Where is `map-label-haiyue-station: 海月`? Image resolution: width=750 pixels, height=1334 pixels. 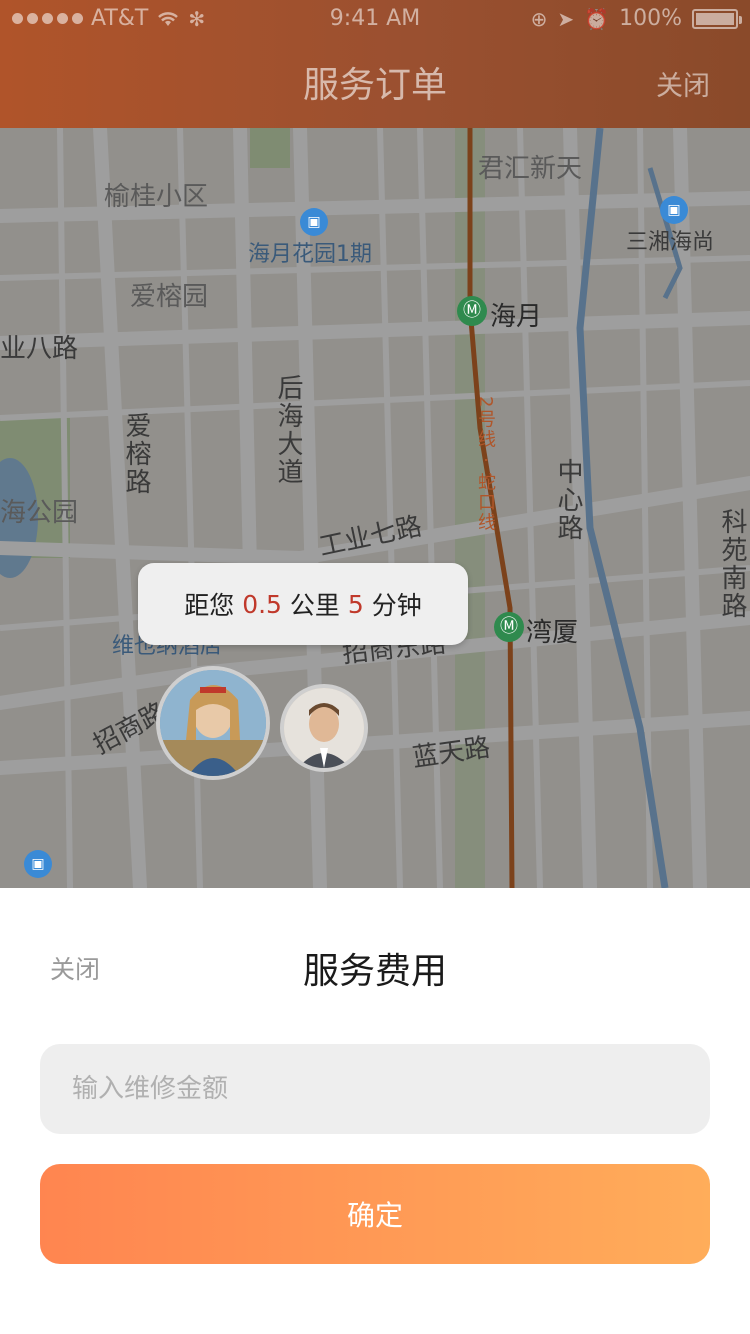 map-label-haiyue-station: 海月 is located at coordinates (516, 317).